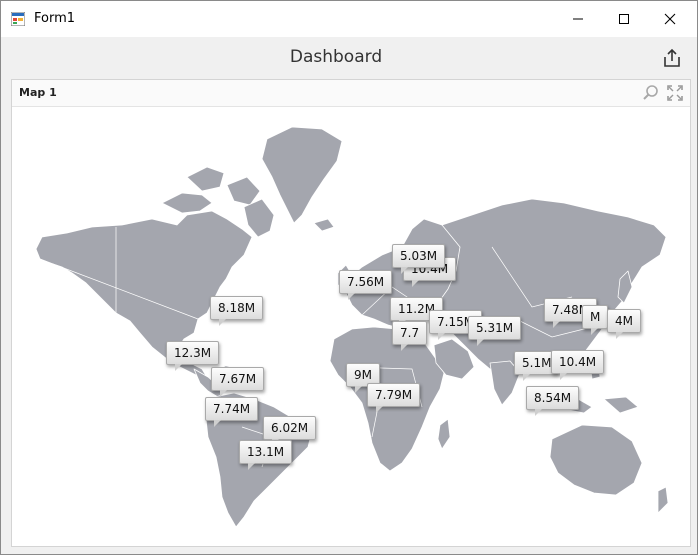  Describe the element at coordinates (38, 92) in the screenshot. I see `map-item-title: Map 1` at that location.